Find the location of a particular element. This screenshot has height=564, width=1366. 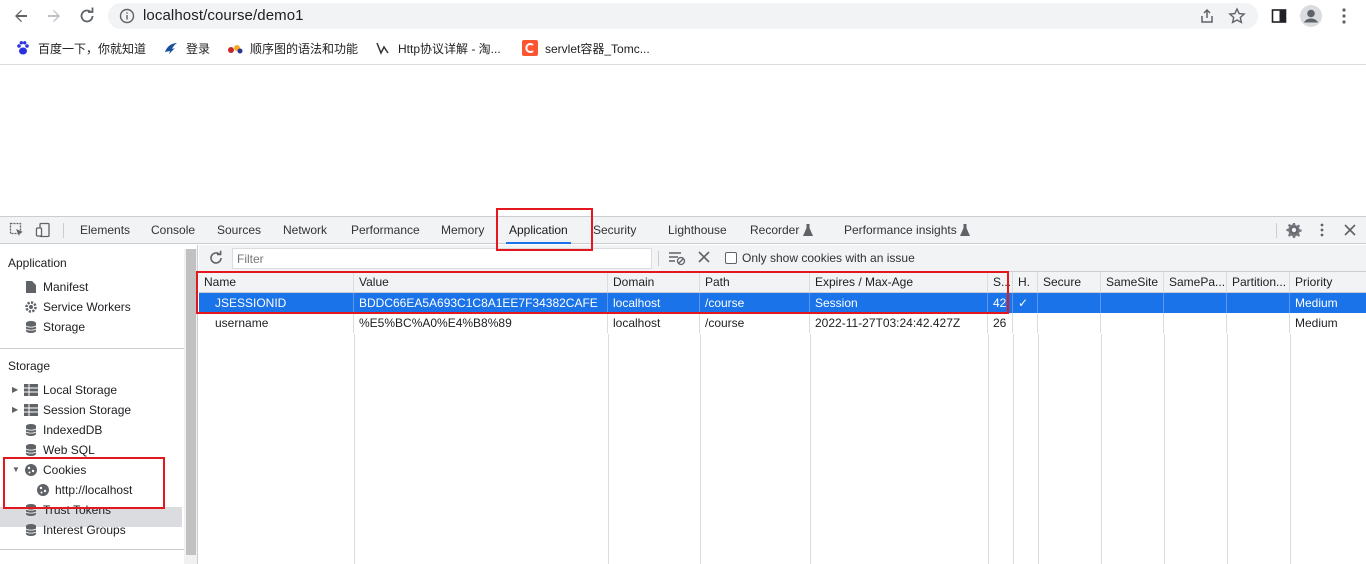

database-icon is located at coordinates (31, 530).